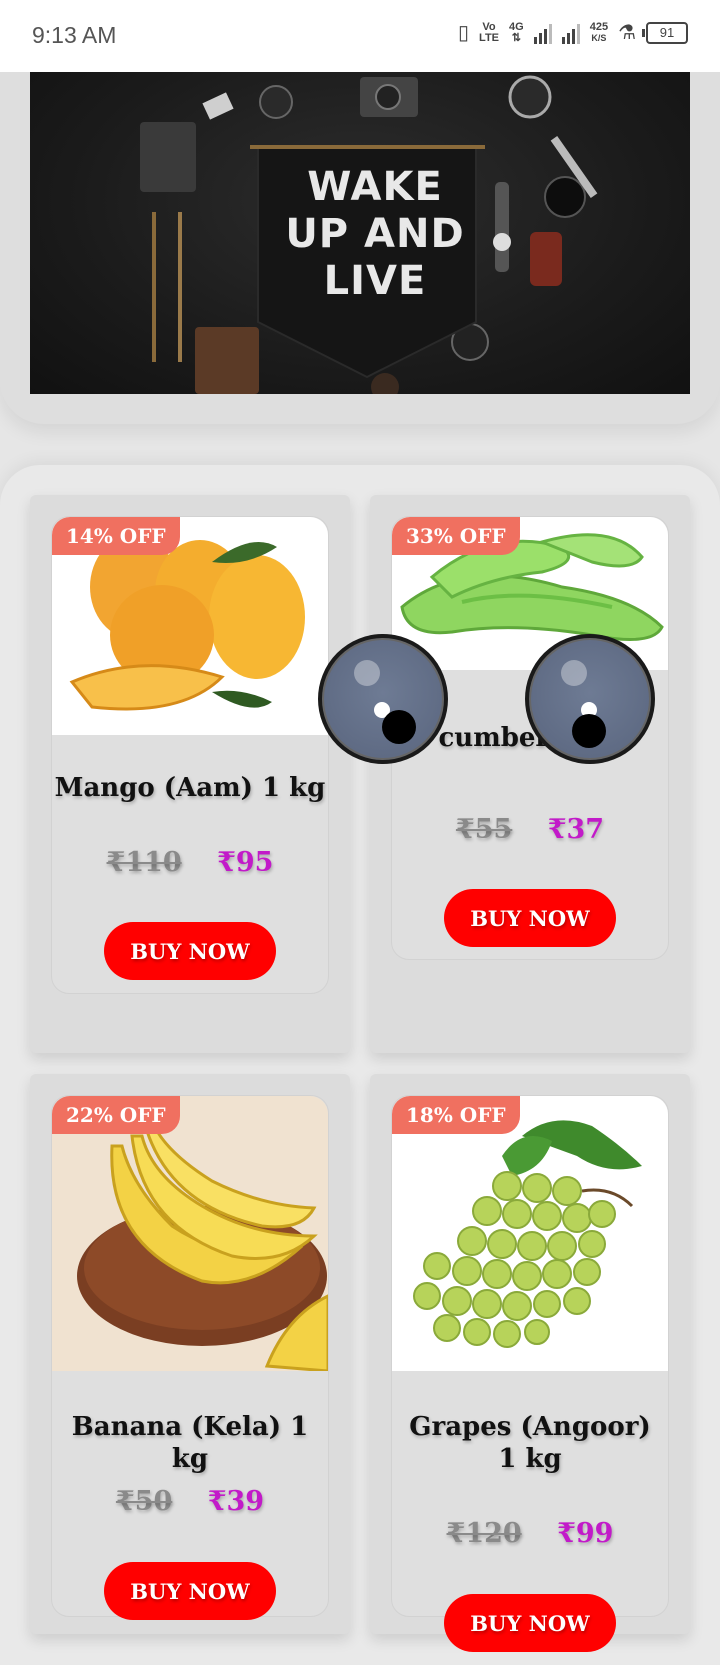 The width and height of the screenshot is (720, 1665). Describe the element at coordinates (599, 31) in the screenshot. I see `net-speed: 425 K/S` at that location.